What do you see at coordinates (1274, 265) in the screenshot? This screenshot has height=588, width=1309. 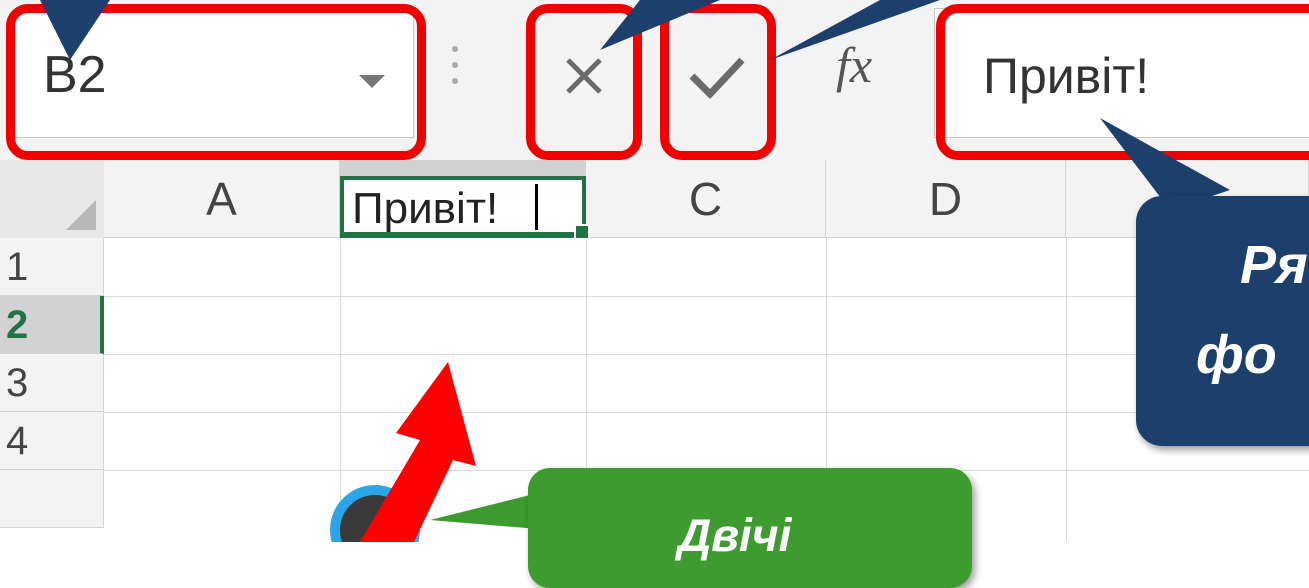 I see `formula-callout-line-1: Ря` at bounding box center [1274, 265].